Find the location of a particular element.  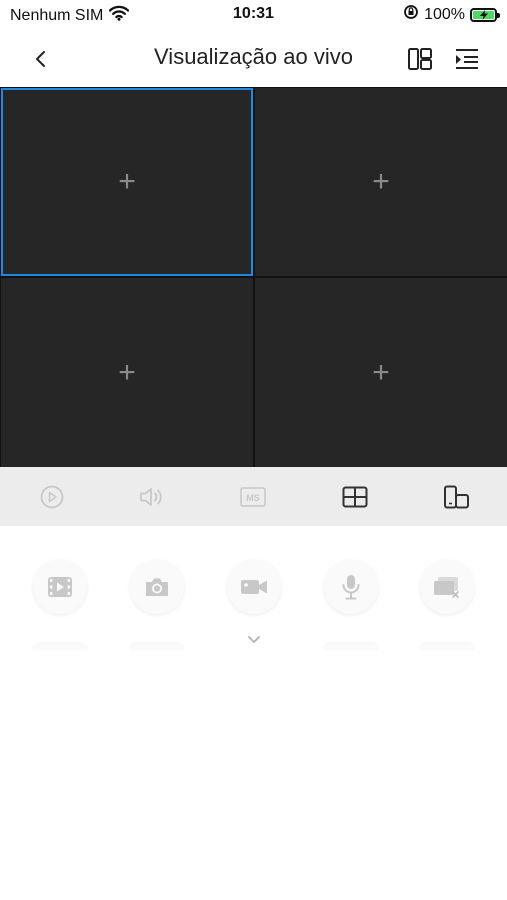

snapshot-button is located at coordinates (157, 587).